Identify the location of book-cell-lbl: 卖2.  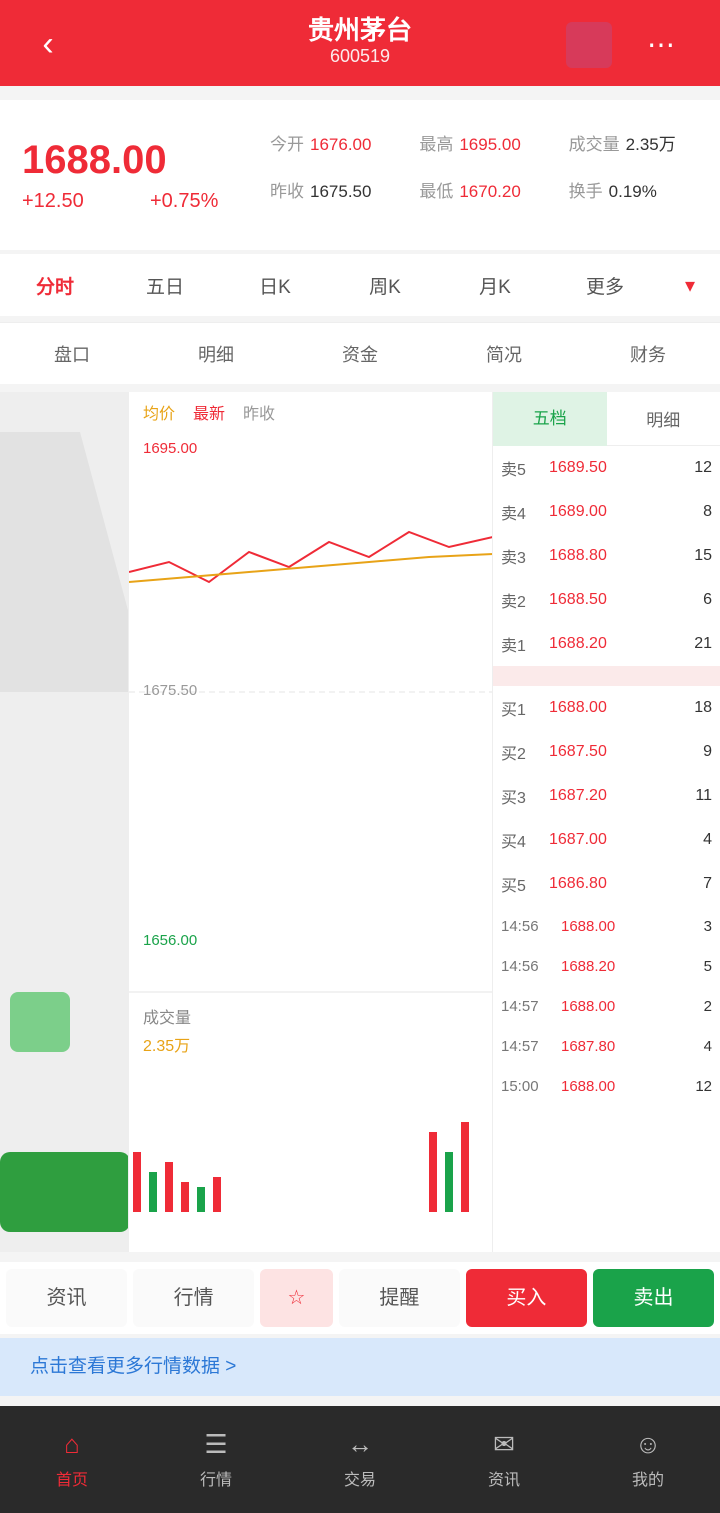
(513, 602).